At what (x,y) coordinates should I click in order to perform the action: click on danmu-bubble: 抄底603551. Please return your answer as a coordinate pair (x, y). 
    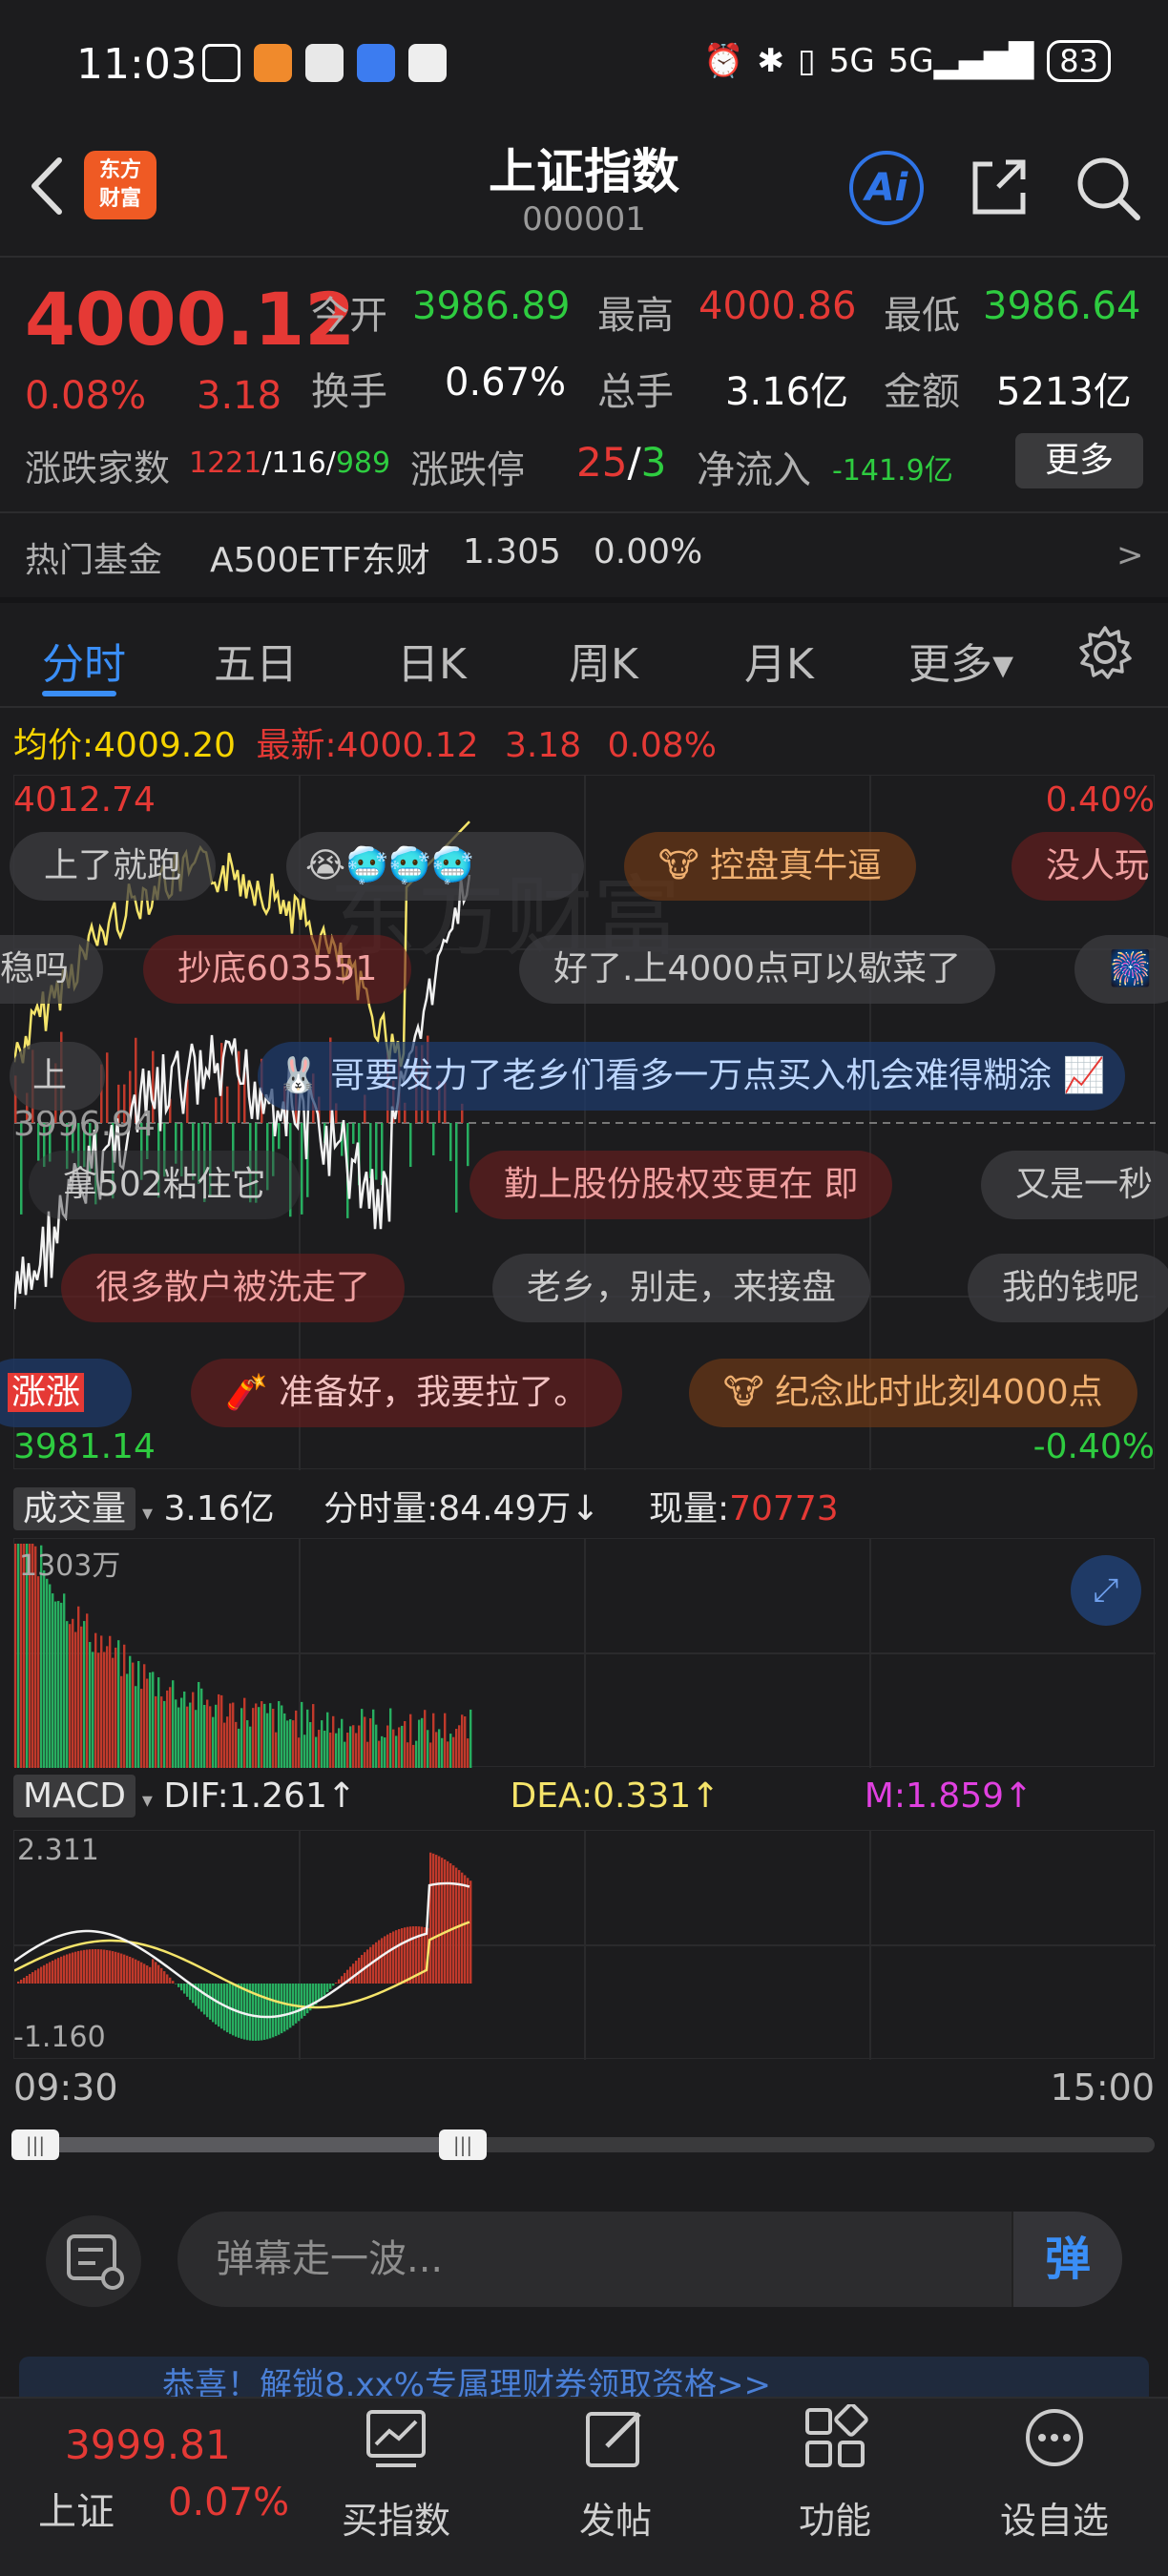
    Looking at the image, I should click on (277, 969).